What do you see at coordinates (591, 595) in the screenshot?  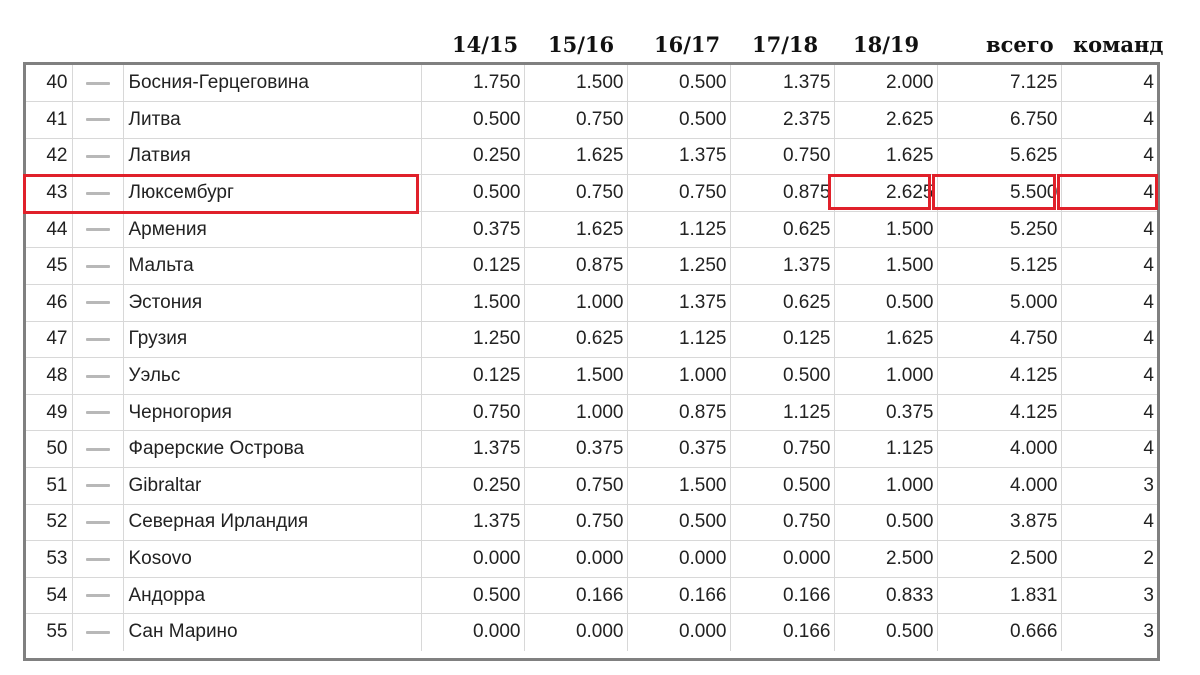 I see `table-row: 54 Андорра 0.500 0.166 0.166 0.166 0.833 1.831 3` at bounding box center [591, 595].